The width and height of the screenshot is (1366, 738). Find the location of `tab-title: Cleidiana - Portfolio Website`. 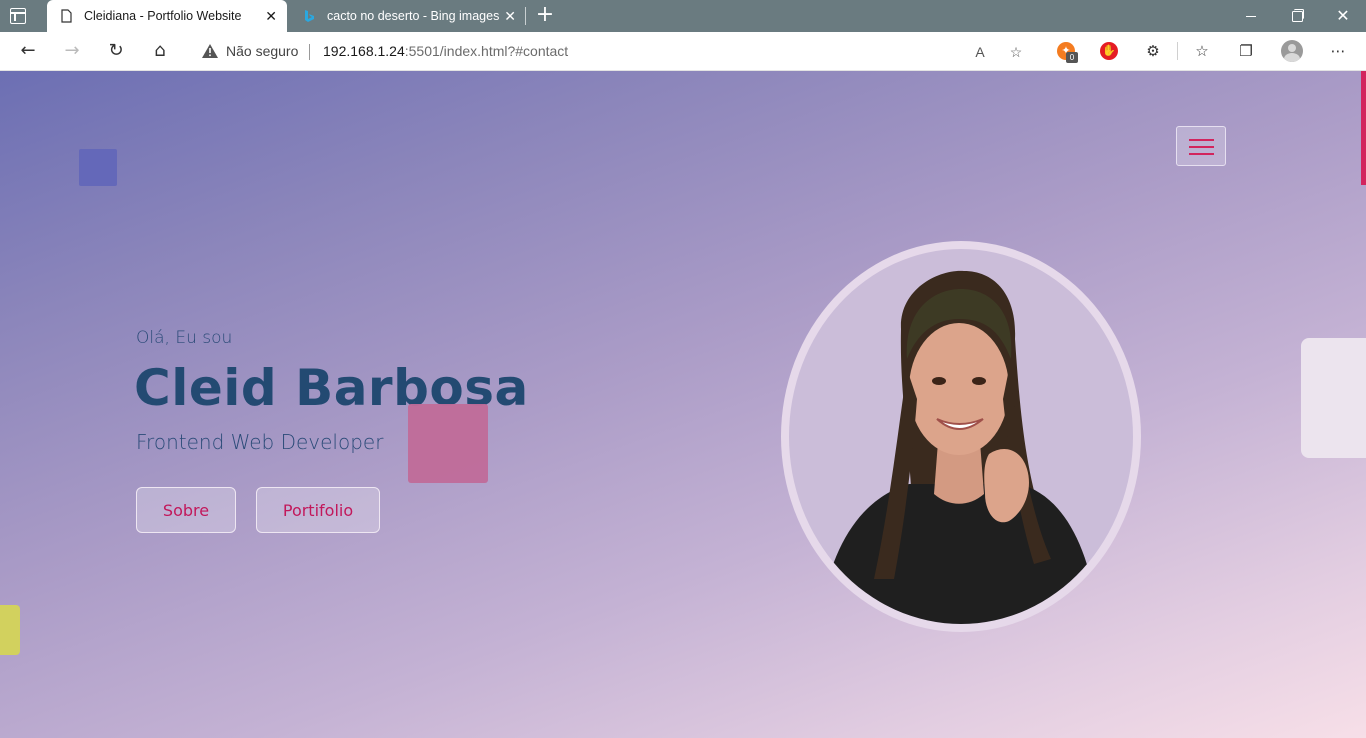

tab-title: Cleidiana - Portfolio Website is located at coordinates (163, 16).